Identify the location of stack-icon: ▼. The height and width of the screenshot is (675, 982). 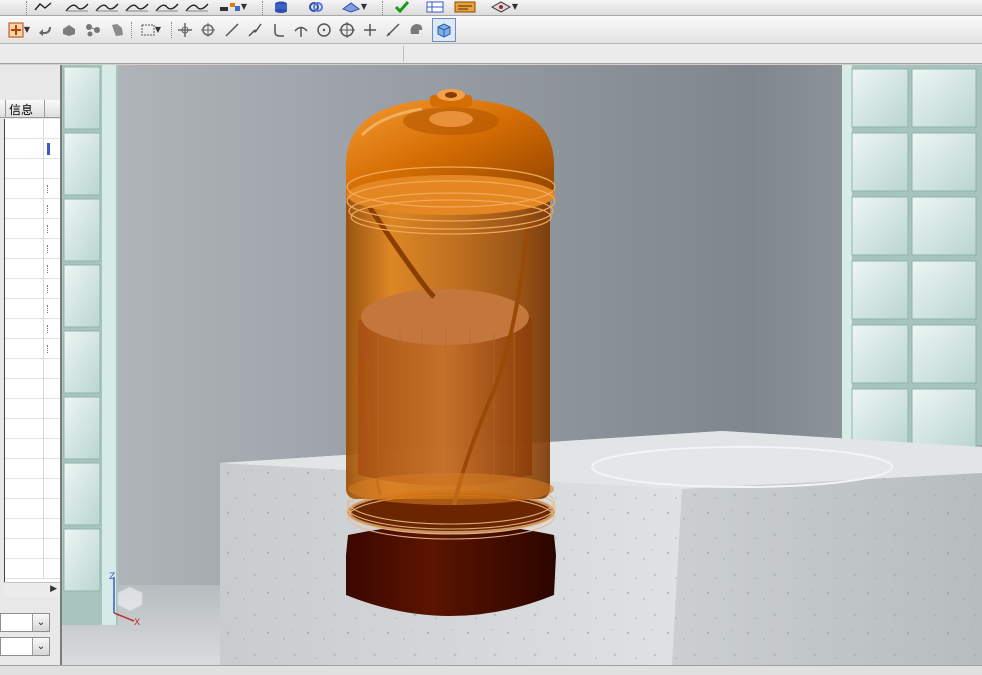
(354, 7).